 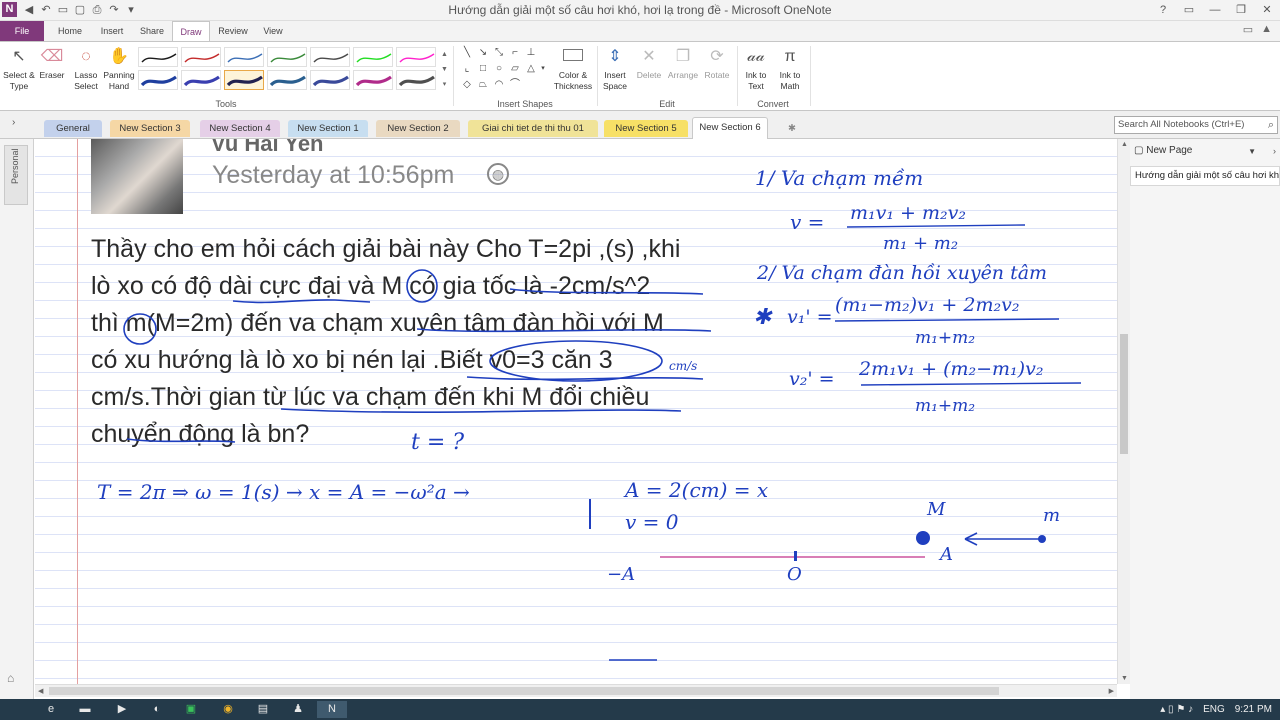 What do you see at coordinates (515, 53) in the screenshot?
I see `corner-shape-icon: ⌐` at bounding box center [515, 53].